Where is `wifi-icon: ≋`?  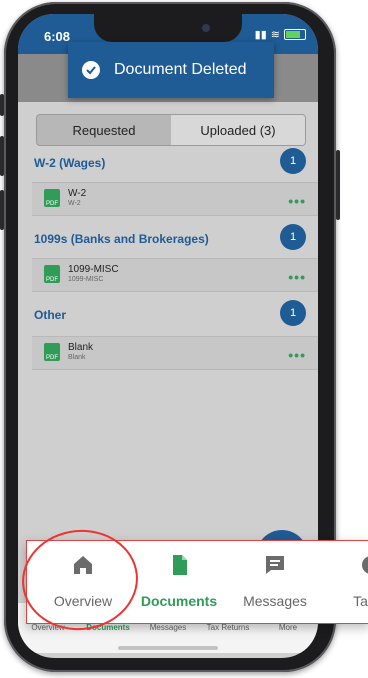
wifi-icon: ≋ is located at coordinates (275, 35).